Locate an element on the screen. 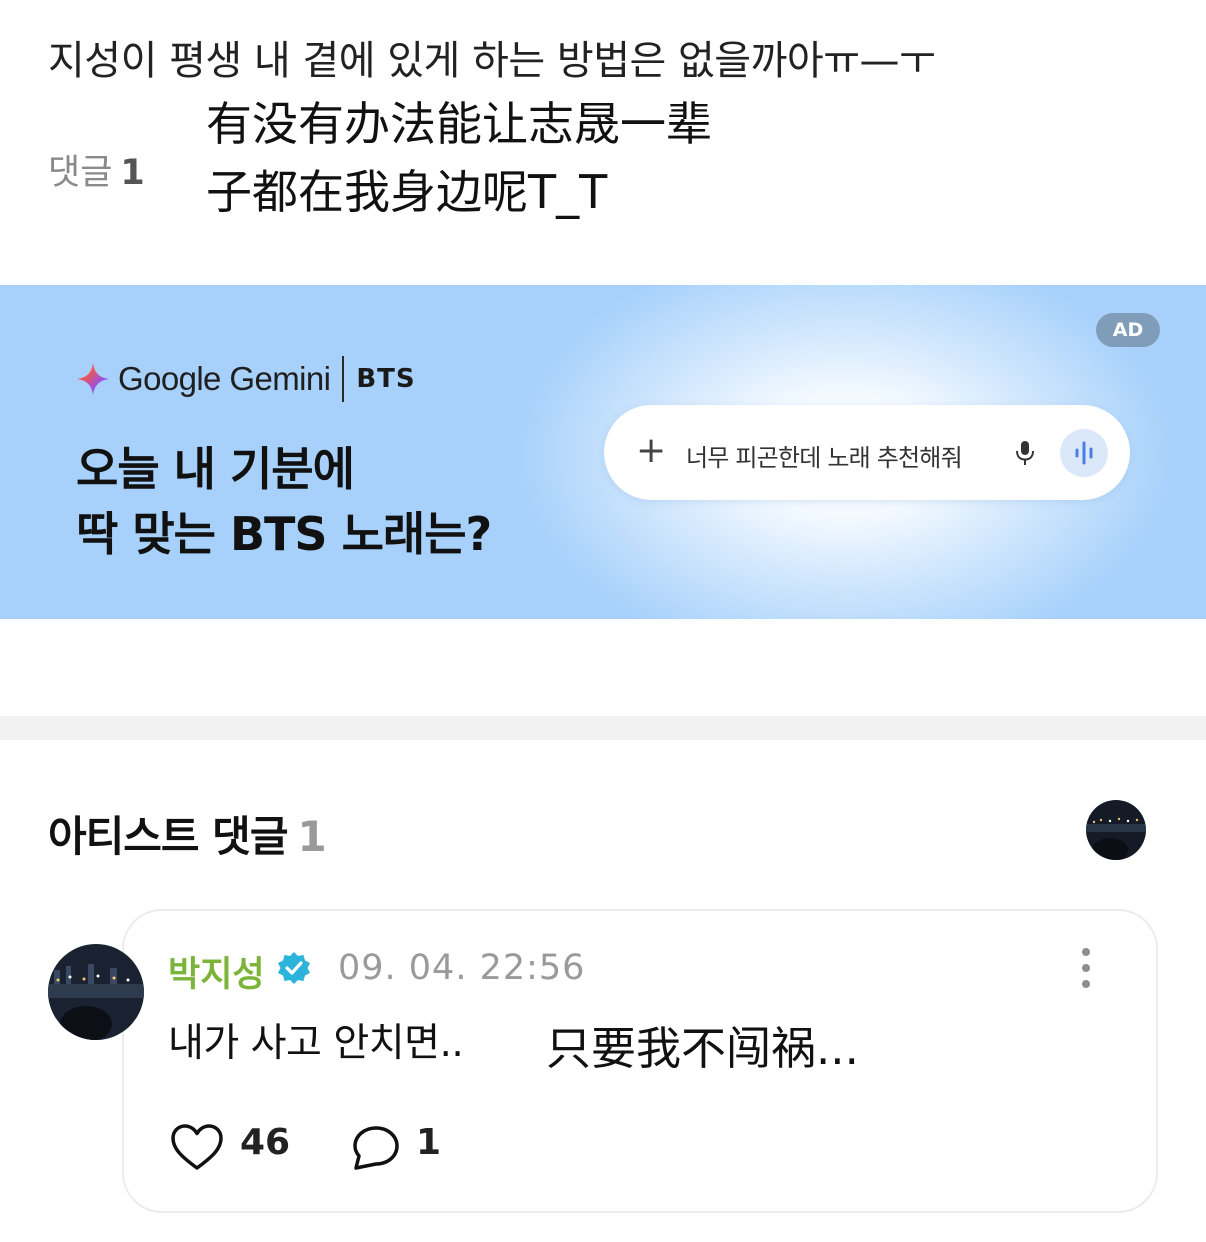  artist-comments-title: 아티스트 댓글 1 is located at coordinates (187, 833).